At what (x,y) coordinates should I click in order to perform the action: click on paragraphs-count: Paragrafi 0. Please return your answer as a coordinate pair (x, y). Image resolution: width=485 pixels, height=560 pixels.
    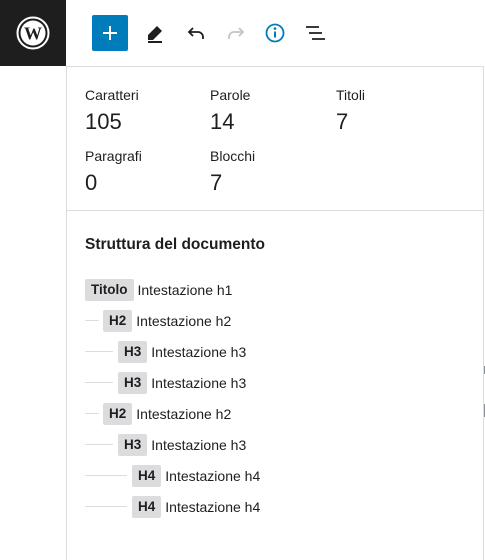
    Looking at the image, I should click on (113, 172).